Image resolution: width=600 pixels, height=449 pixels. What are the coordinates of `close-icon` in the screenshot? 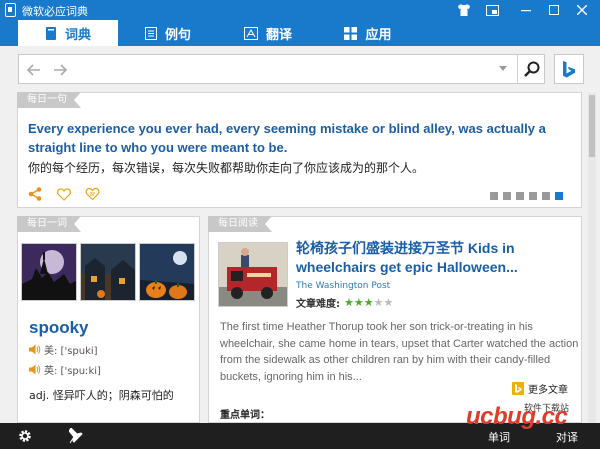 It's located at (582, 10).